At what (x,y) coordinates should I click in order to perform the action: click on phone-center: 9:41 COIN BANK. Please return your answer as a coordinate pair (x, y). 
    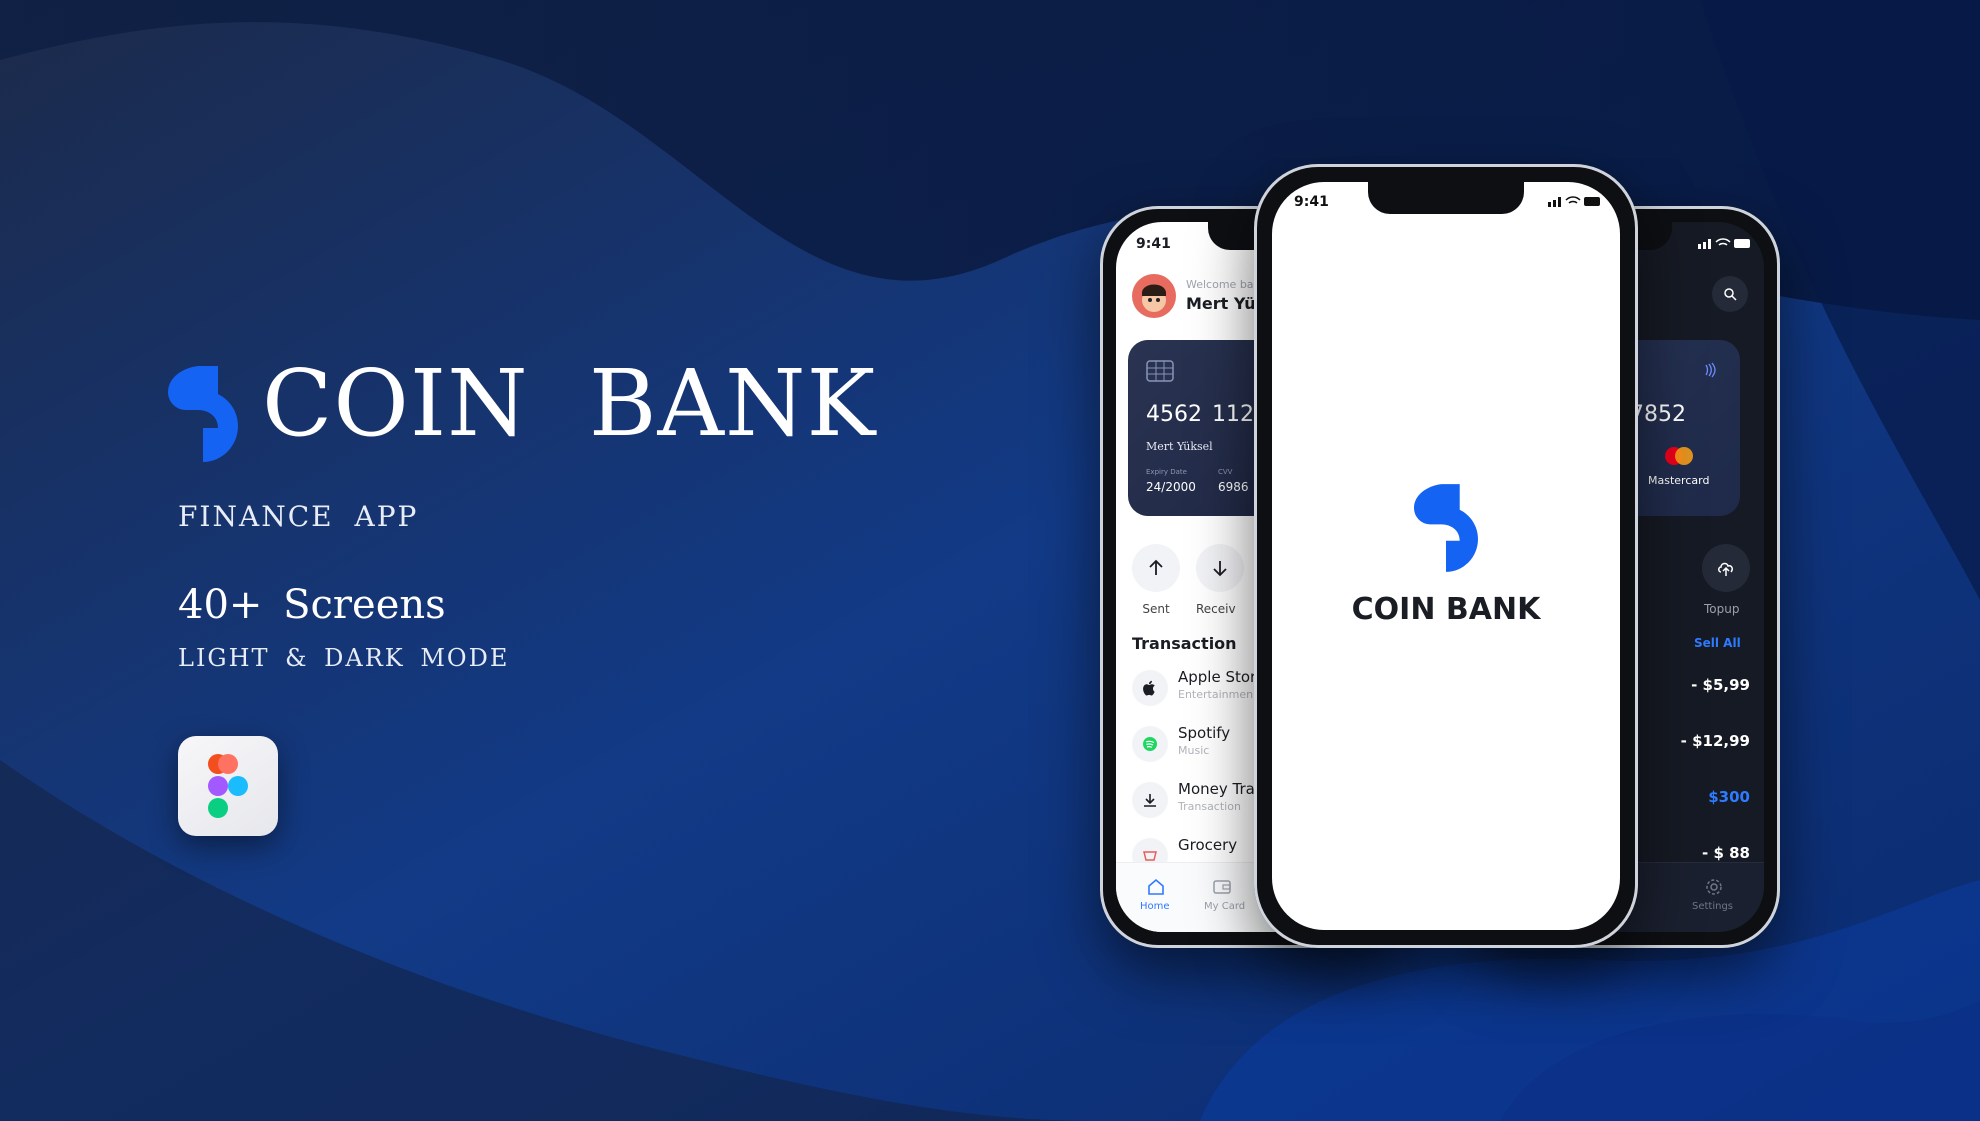
    Looking at the image, I should click on (1446, 556).